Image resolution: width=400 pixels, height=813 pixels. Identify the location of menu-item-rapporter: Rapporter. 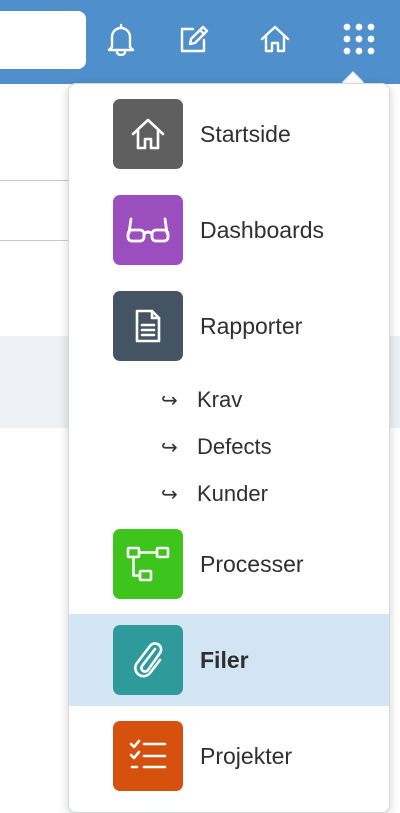
(229, 326).